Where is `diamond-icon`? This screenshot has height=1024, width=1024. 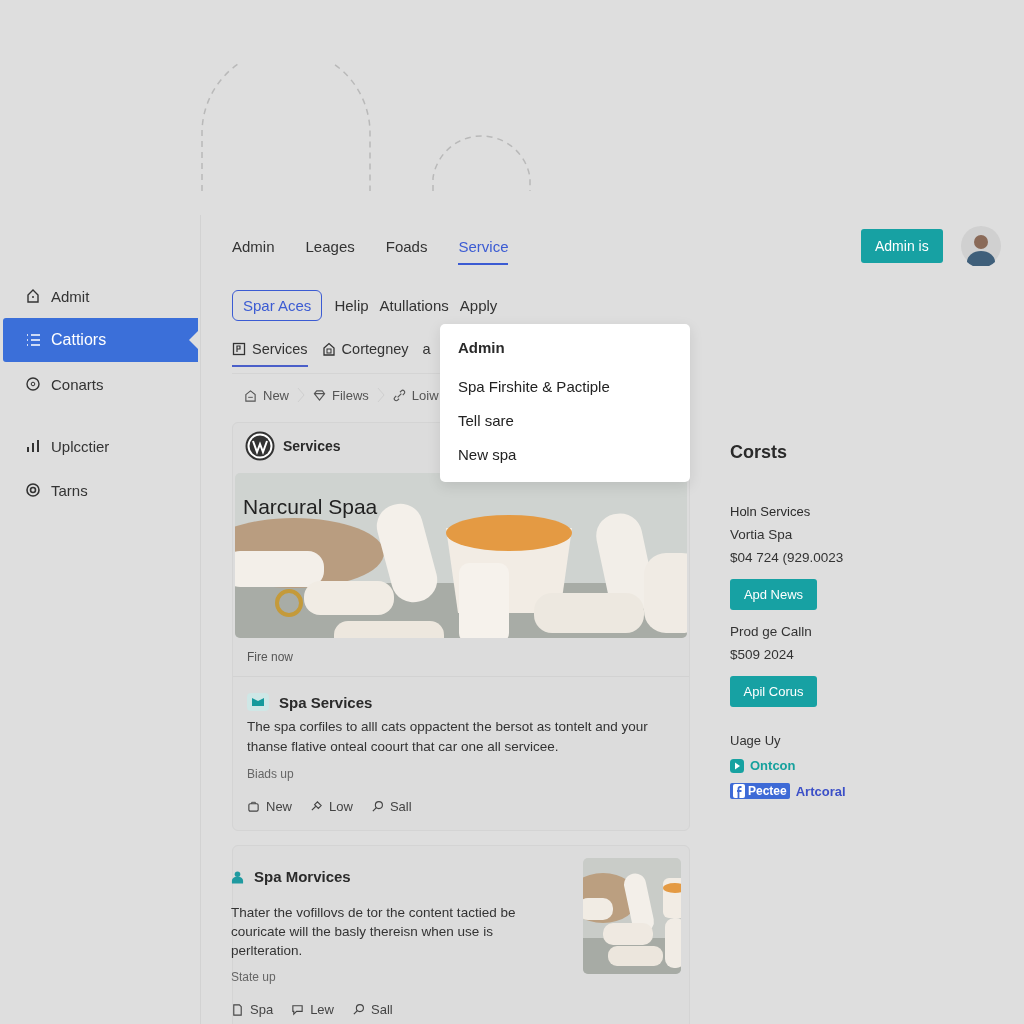
diamond-icon is located at coordinates (319, 395).